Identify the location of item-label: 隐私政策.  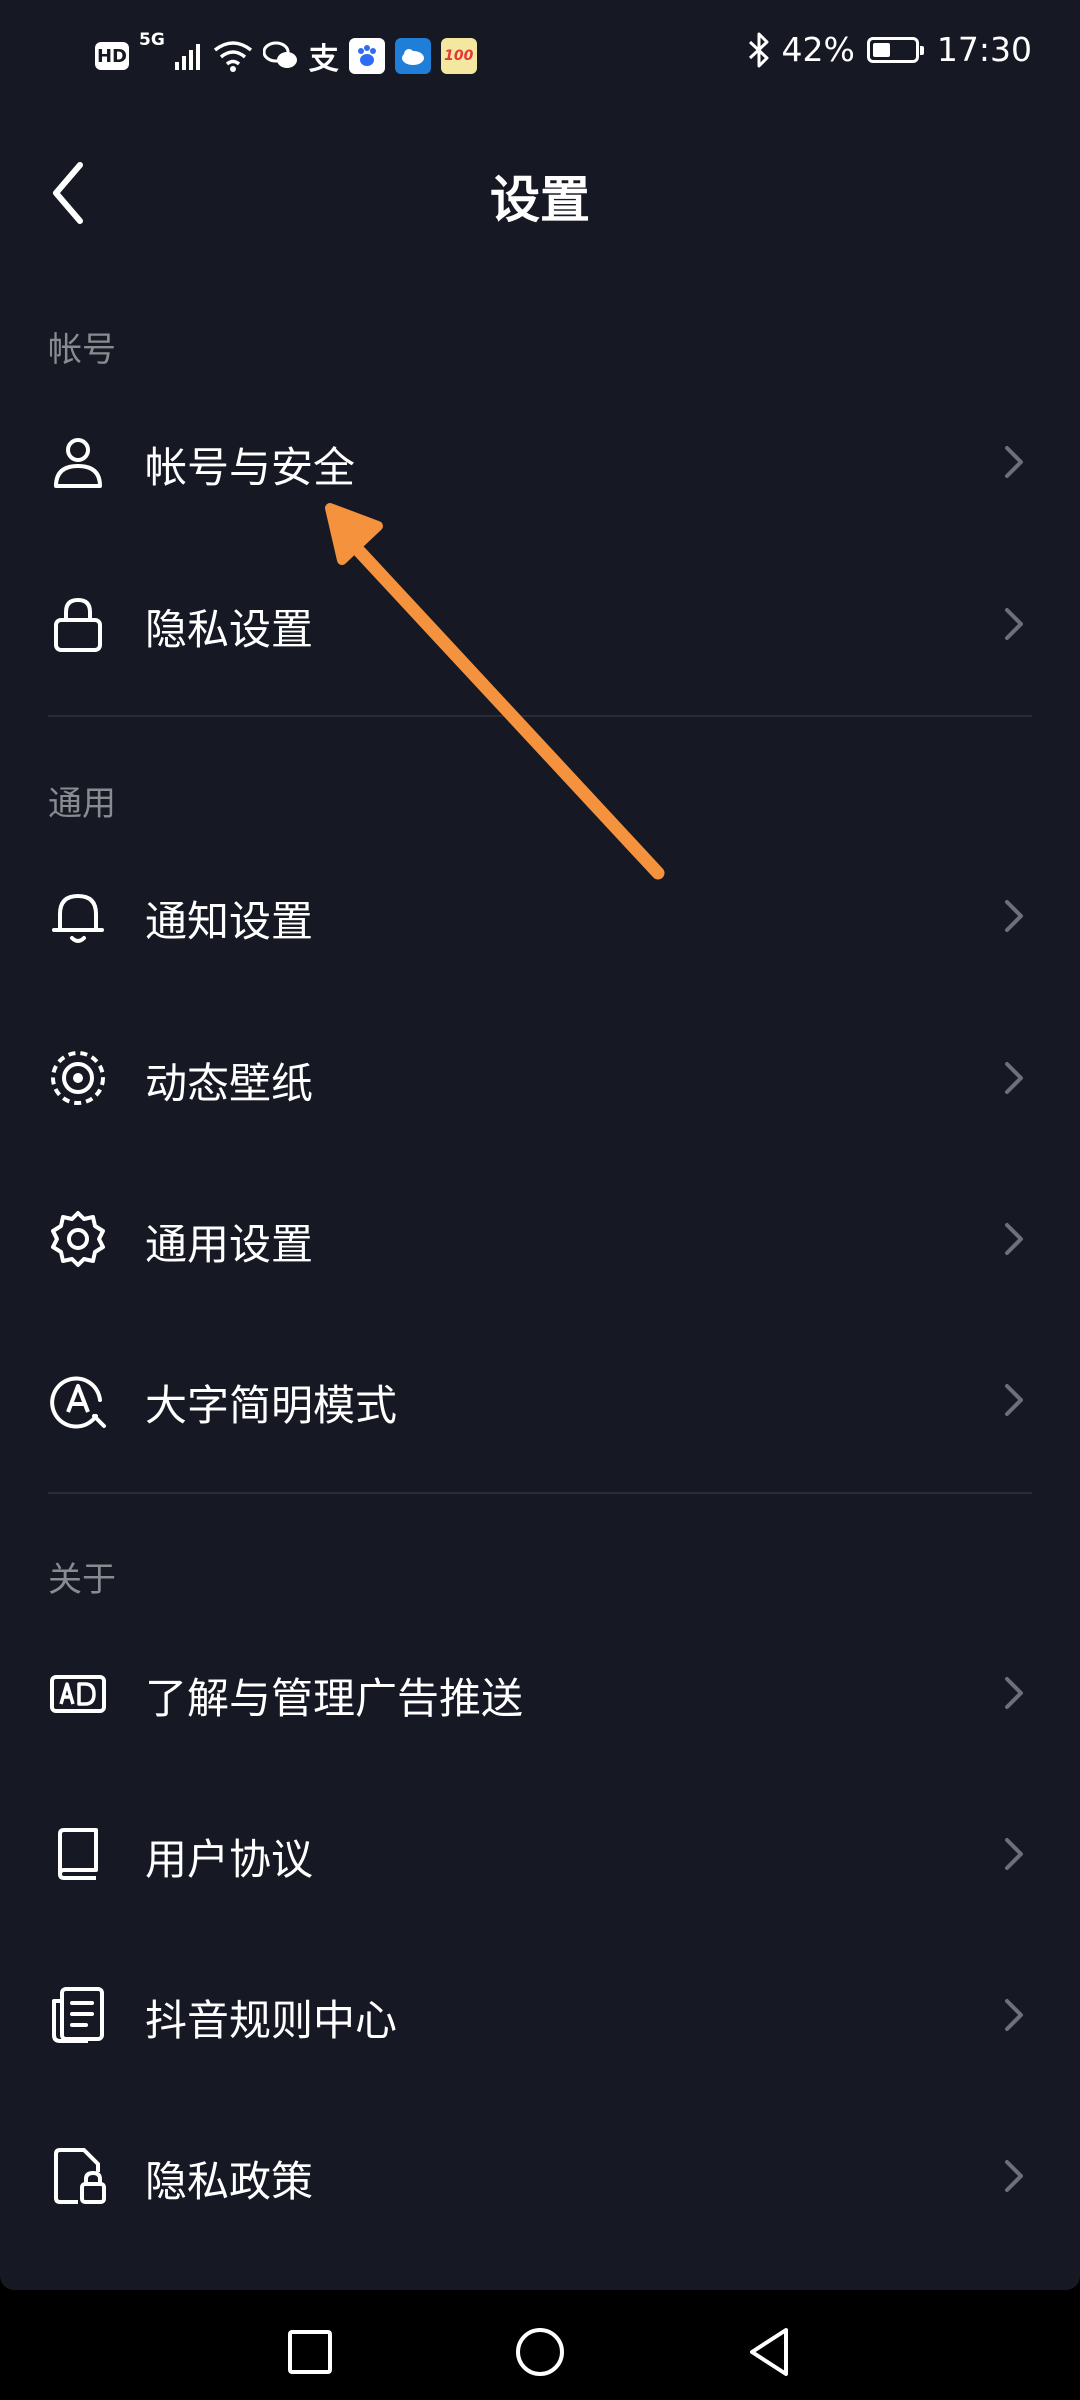
(229, 2181).